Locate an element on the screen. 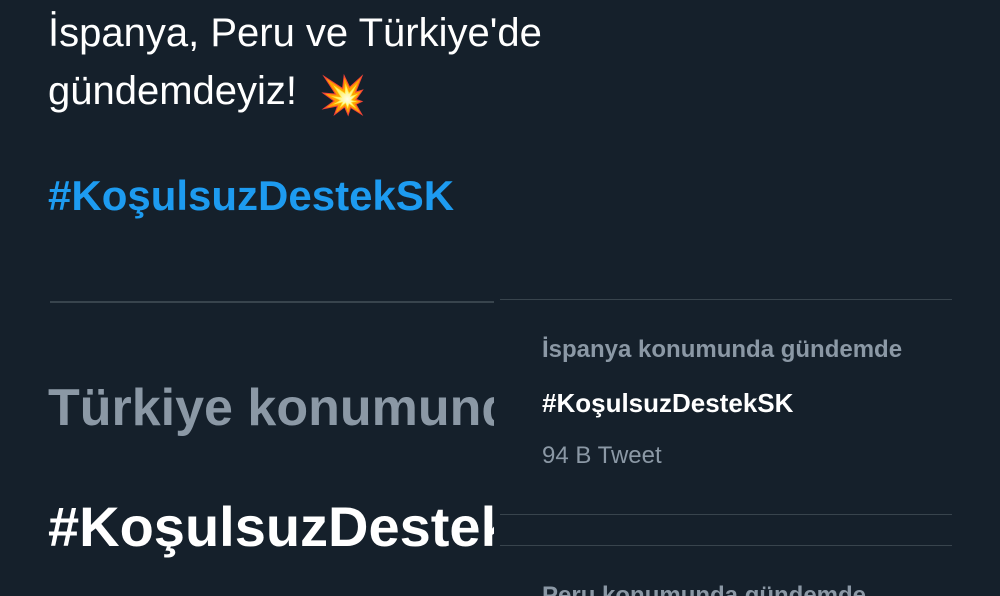 This screenshot has width=1000, height=596. tweet-count: 94 B Tweet is located at coordinates (602, 455).